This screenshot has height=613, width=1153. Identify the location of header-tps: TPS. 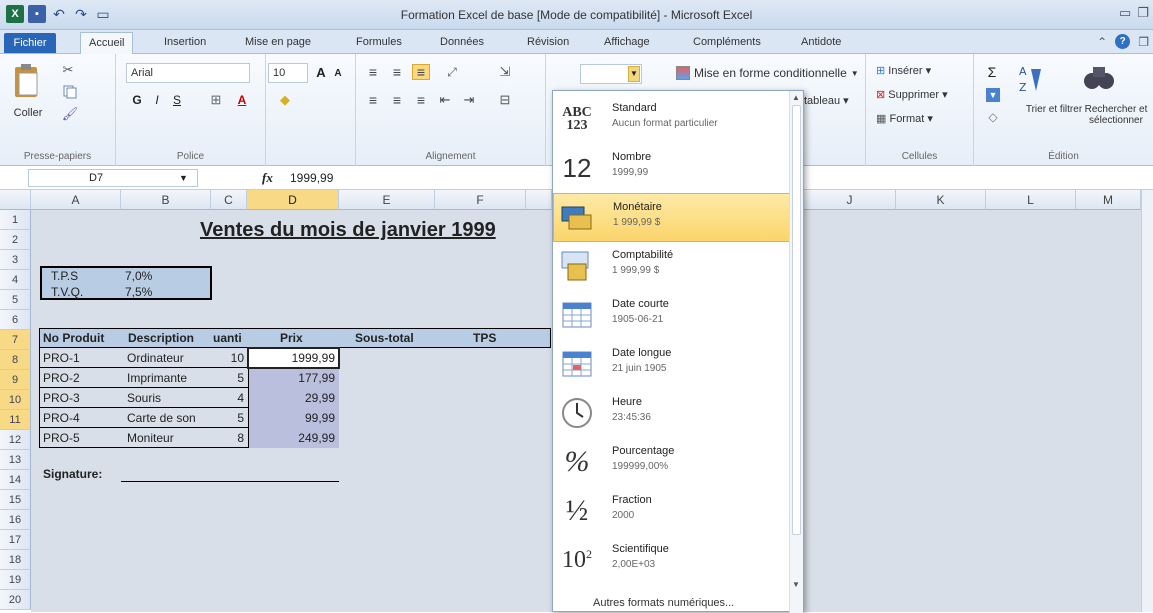
(484, 338).